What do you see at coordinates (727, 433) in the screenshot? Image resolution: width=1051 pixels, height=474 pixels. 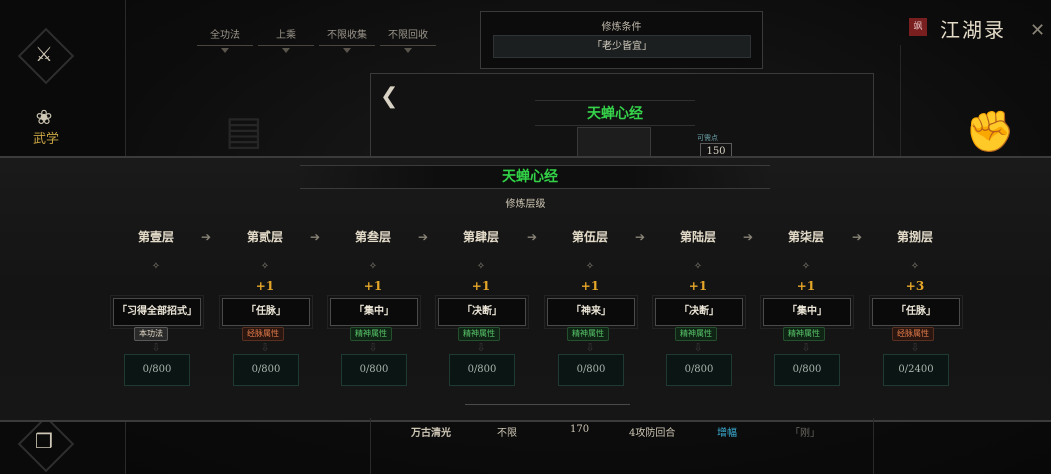 I see `list-item-type: 增幅` at bounding box center [727, 433].